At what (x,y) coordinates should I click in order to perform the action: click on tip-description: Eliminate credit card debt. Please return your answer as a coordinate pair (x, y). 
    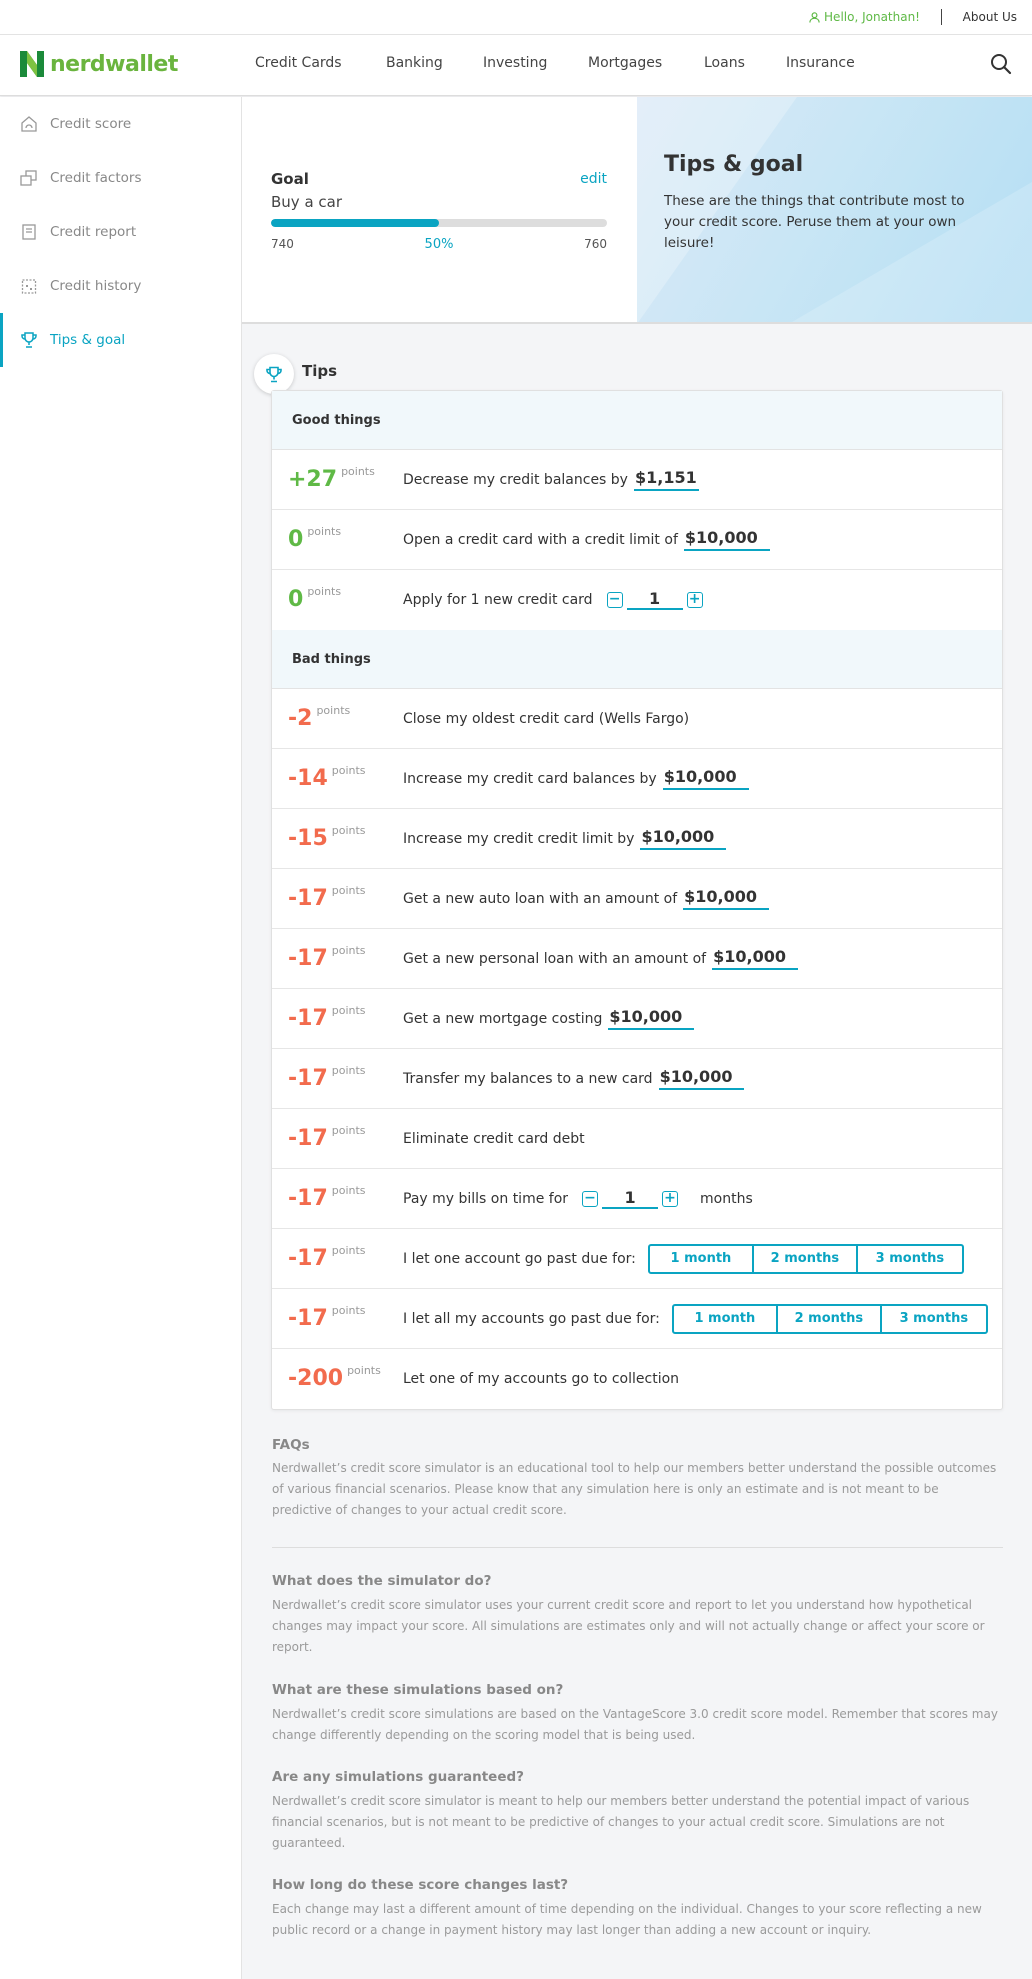
    Looking at the image, I should click on (494, 1139).